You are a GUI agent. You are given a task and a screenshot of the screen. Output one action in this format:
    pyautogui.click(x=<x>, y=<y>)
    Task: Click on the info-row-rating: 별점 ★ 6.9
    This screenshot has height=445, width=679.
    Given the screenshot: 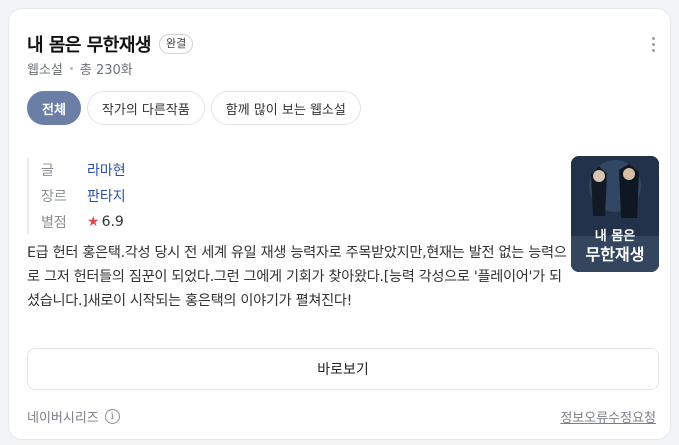 What is the action you would take?
    pyautogui.click(x=83, y=222)
    